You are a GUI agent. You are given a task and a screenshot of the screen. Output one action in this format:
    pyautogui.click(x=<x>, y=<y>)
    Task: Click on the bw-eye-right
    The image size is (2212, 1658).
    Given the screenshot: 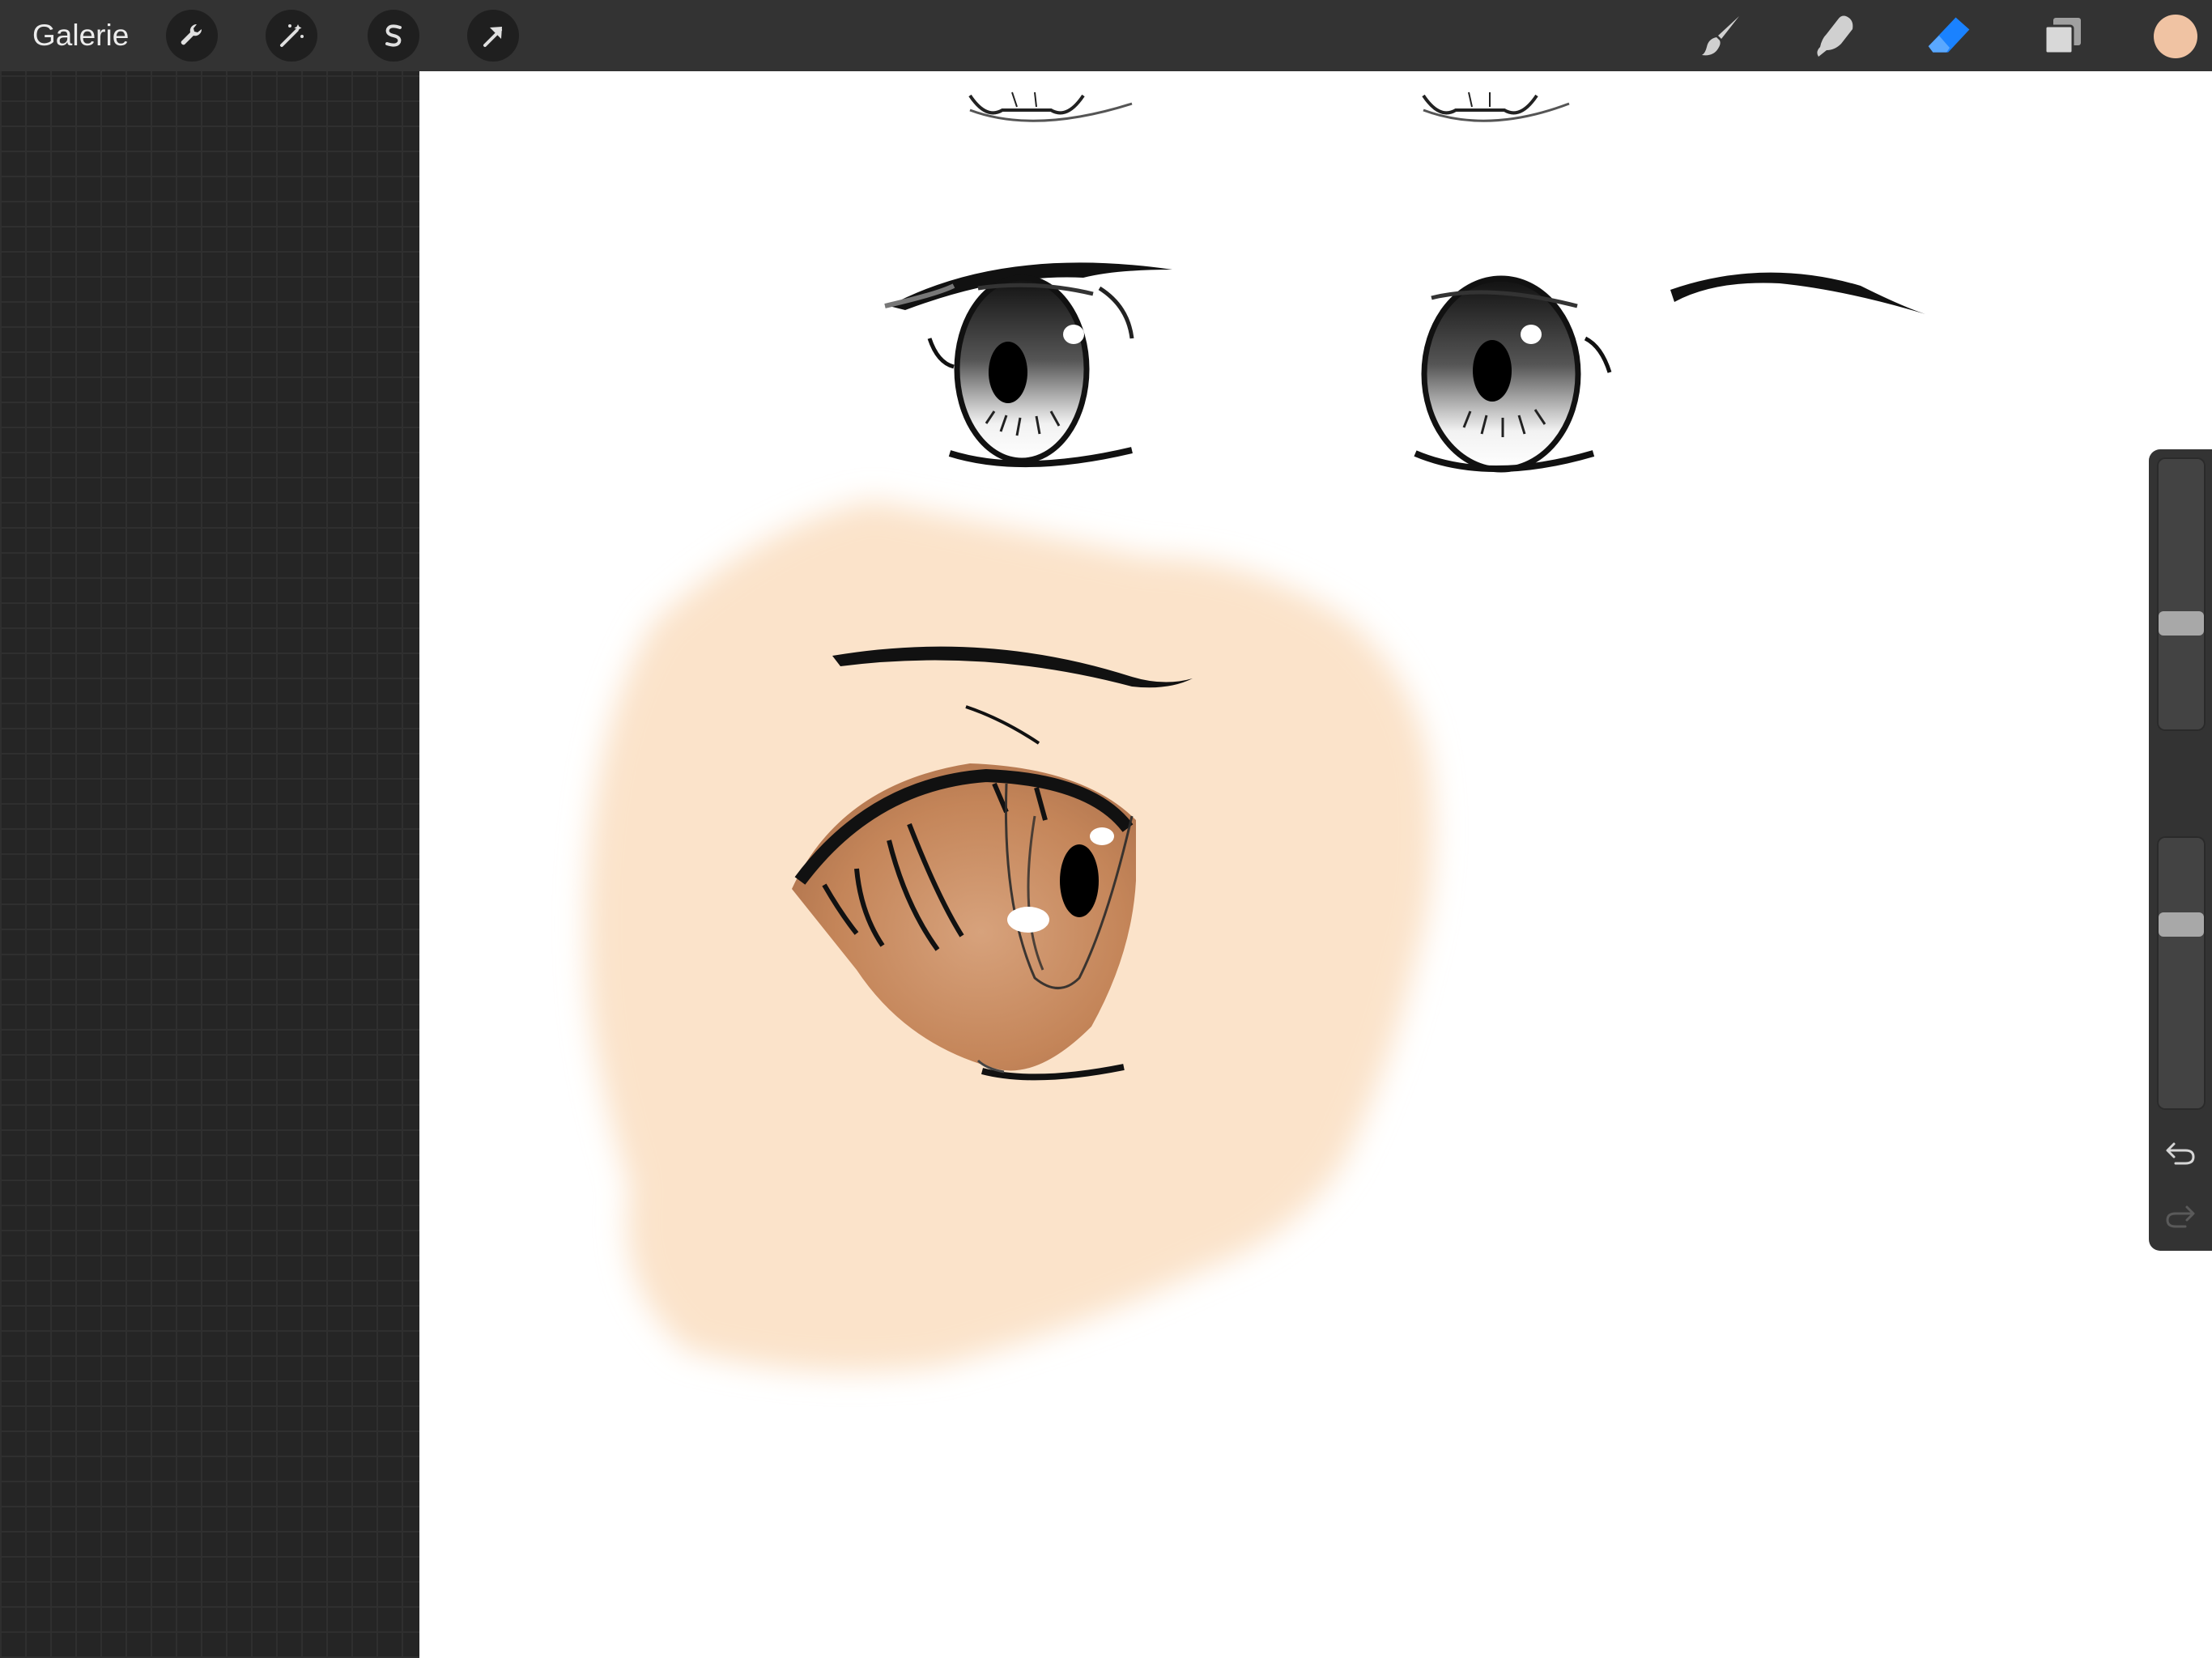 What is the action you would take?
    pyautogui.click(x=1670, y=372)
    